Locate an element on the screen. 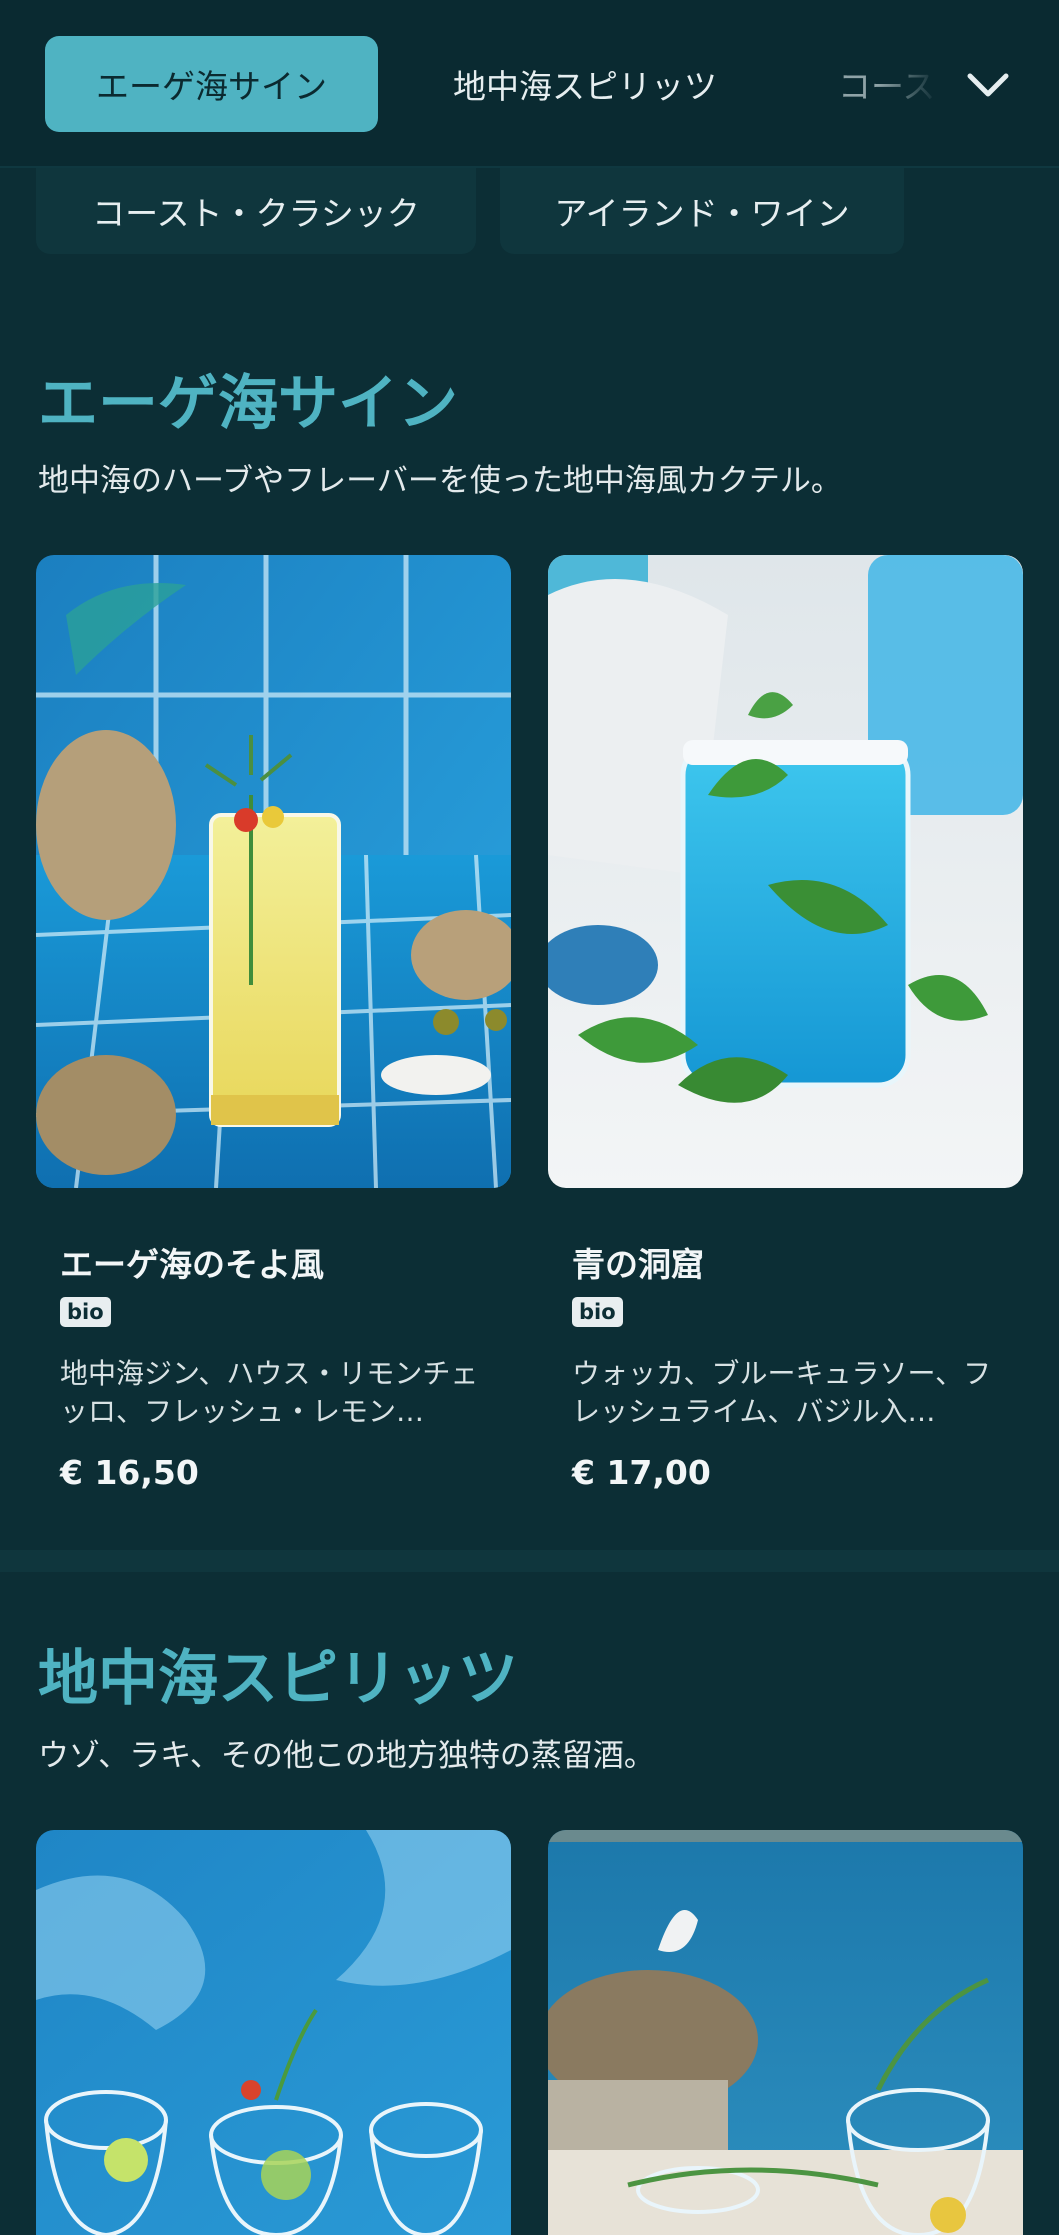 This screenshot has width=1059, height=2235. item-name: エーゲ海のそよ風 is located at coordinates (192, 1262).